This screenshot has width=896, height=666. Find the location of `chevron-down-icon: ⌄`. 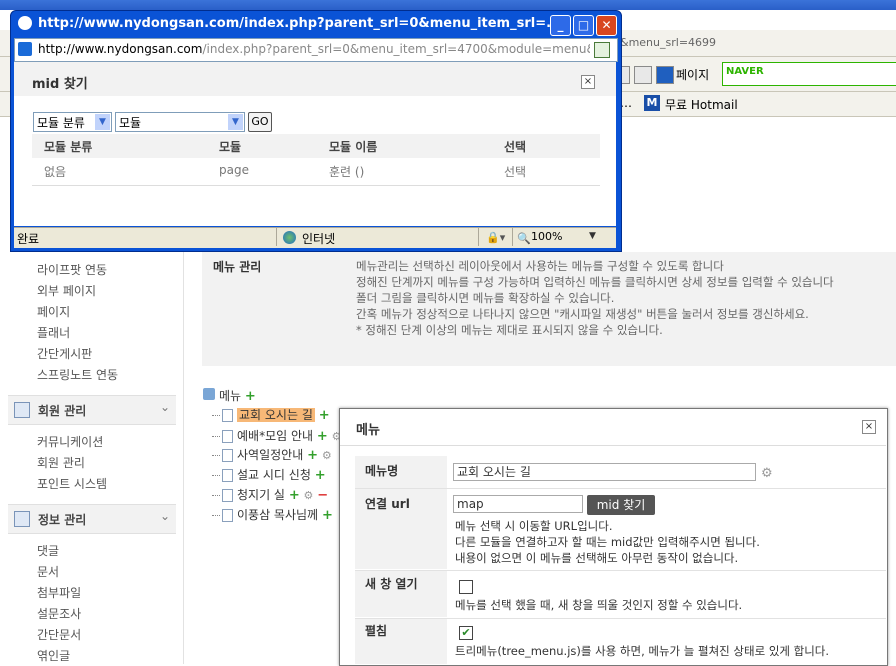

chevron-down-icon: ⌄ is located at coordinates (164, 407).